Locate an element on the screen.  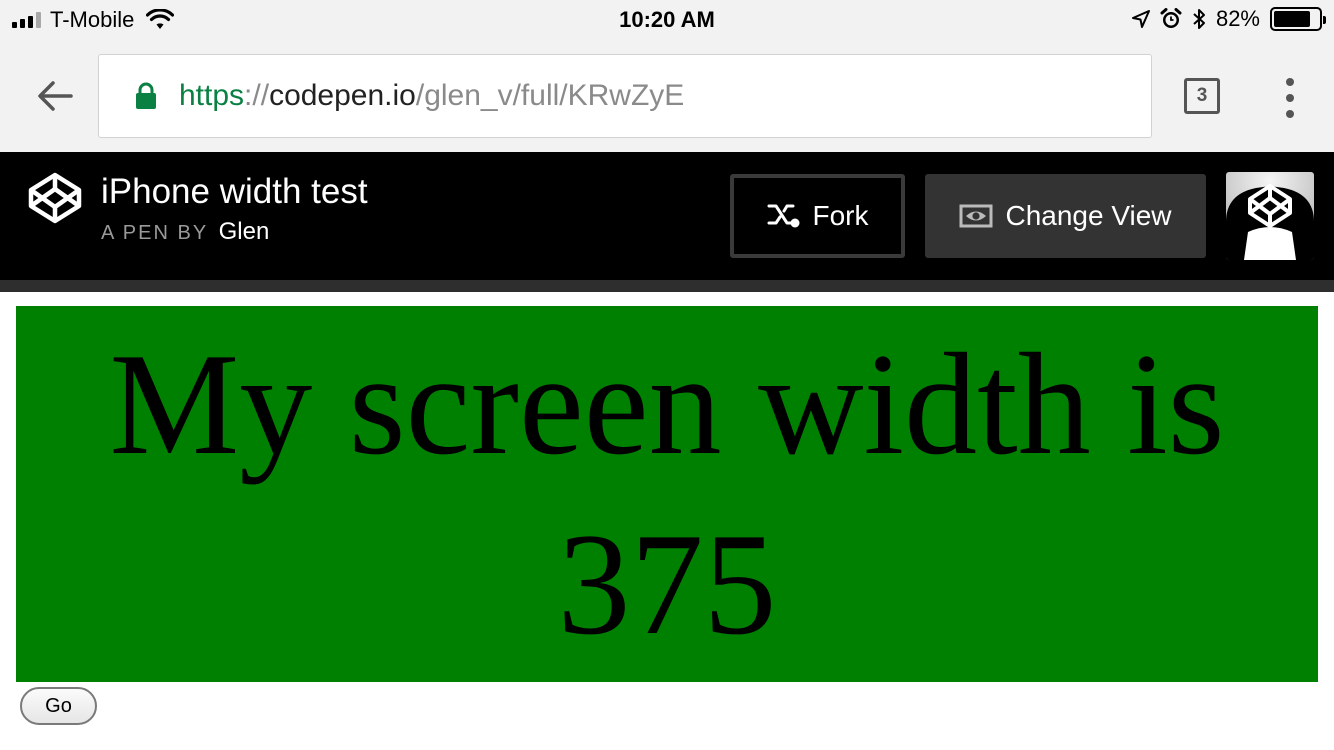
tab-switcher-button: 3 is located at coordinates (1202, 96).